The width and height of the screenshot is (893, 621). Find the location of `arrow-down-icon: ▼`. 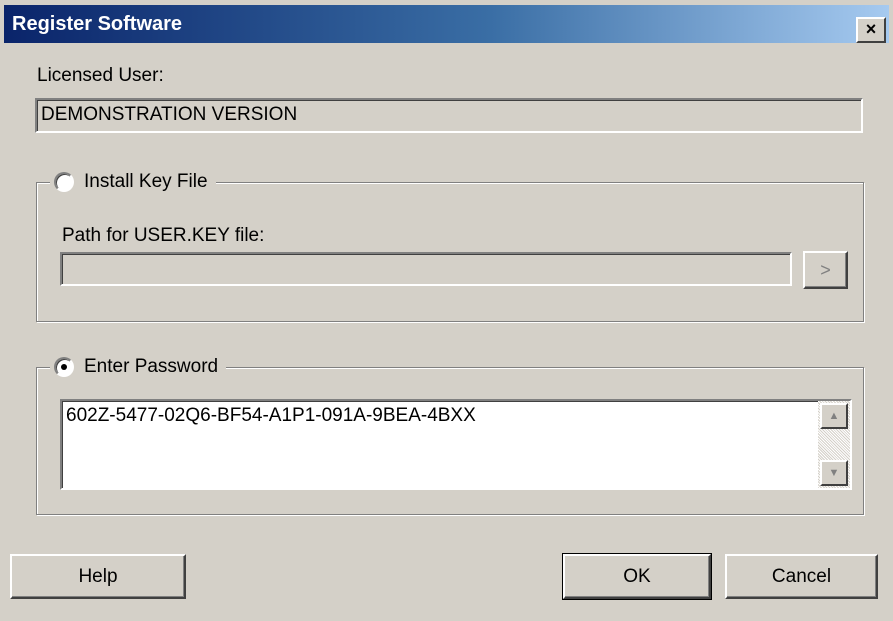

arrow-down-icon: ▼ is located at coordinates (834, 473).